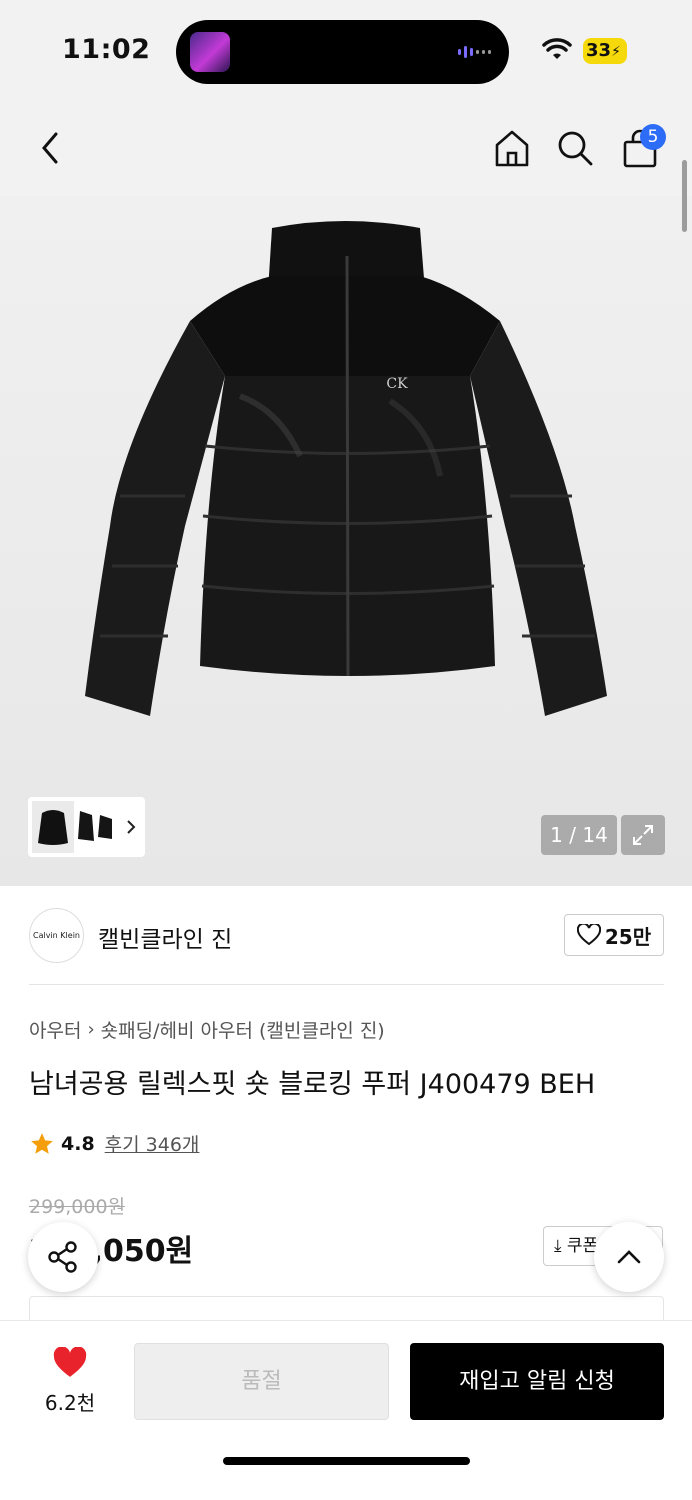  What do you see at coordinates (70, 1381) in the screenshot?
I see `wishlist-button: 6.2천` at bounding box center [70, 1381].